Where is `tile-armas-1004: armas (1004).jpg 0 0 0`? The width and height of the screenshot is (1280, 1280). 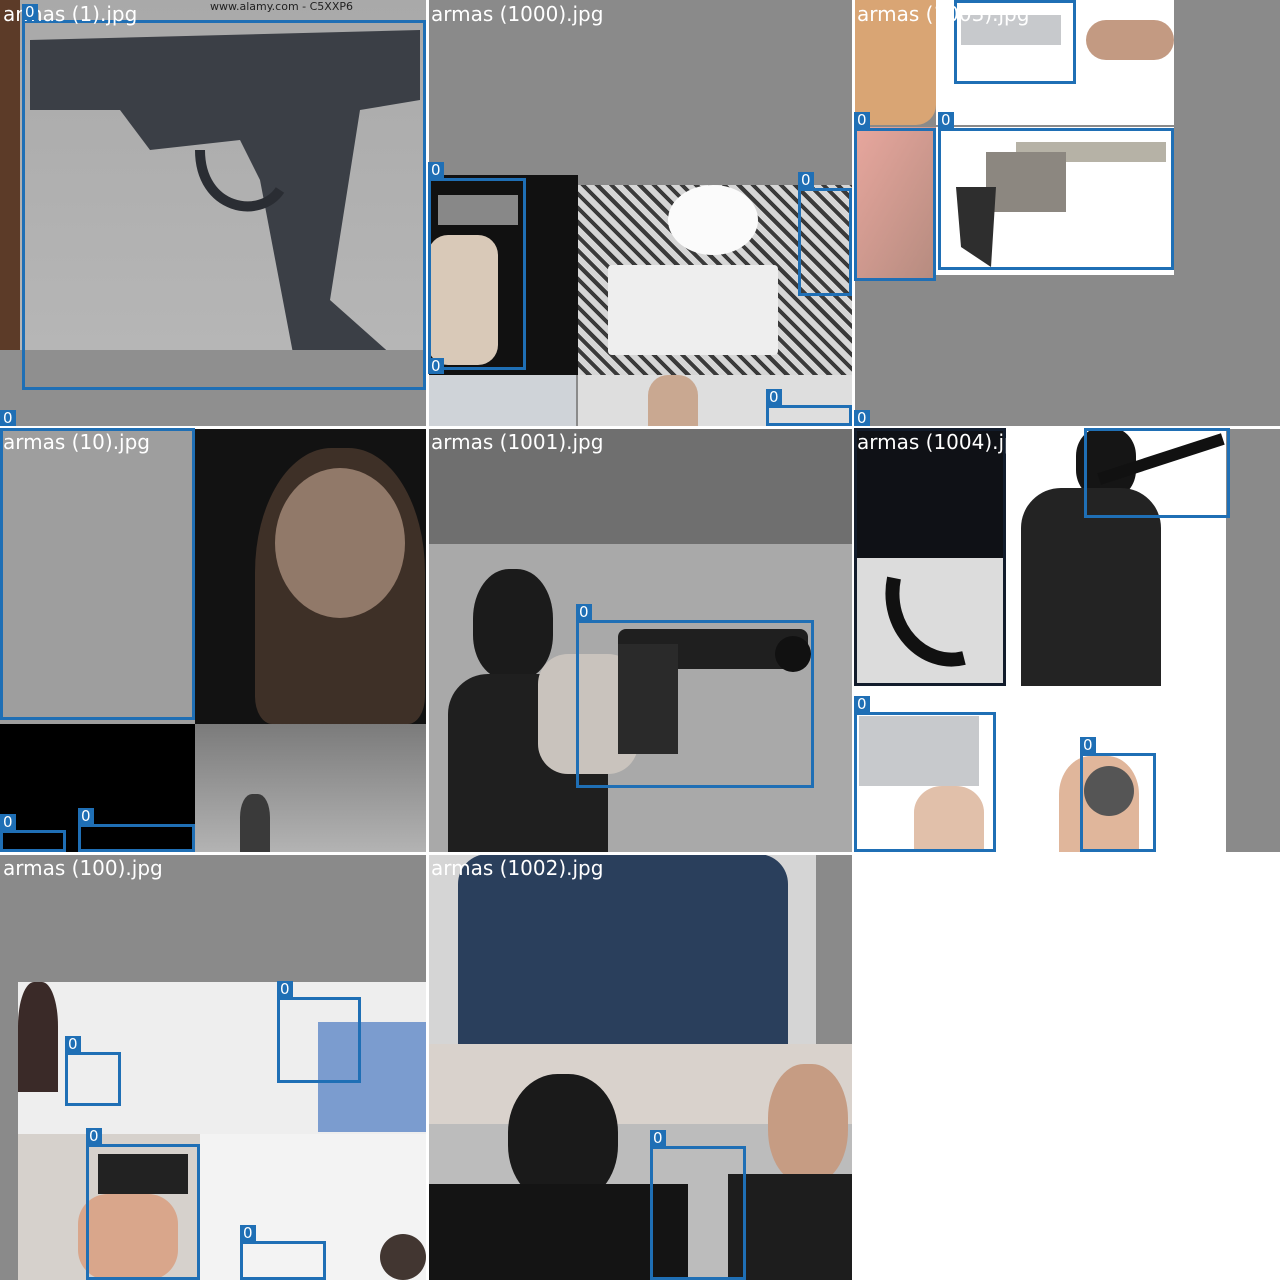
tile-armas-1004: armas (1004).jpg 0 0 0 is located at coordinates (1067, 640).